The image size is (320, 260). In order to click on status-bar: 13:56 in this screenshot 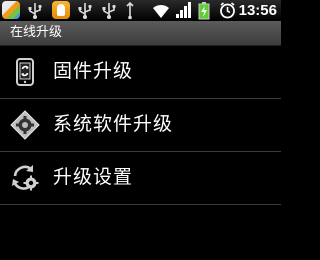, I will do `click(140, 10)`.